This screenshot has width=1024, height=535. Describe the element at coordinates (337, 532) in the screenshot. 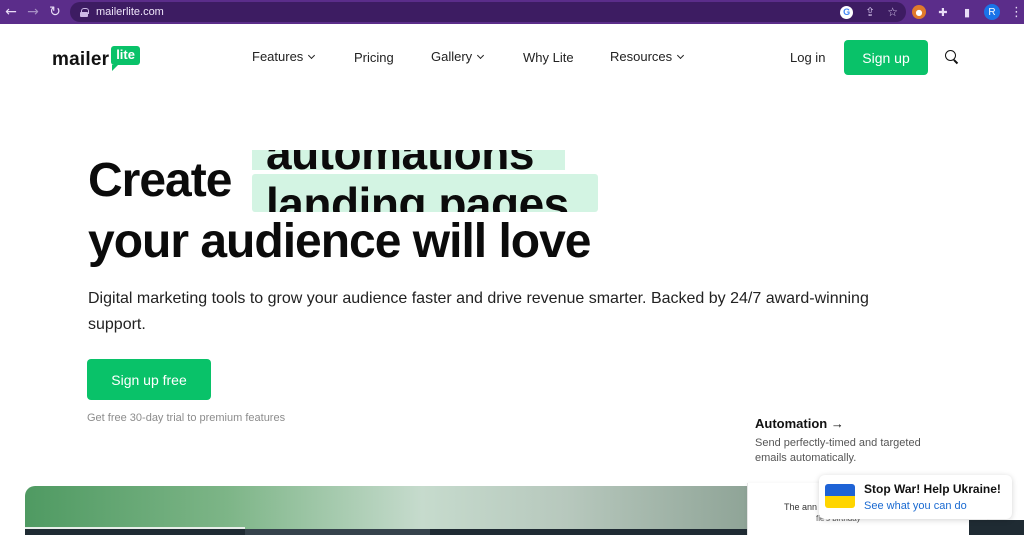

I see `preview-bar-segment` at that location.